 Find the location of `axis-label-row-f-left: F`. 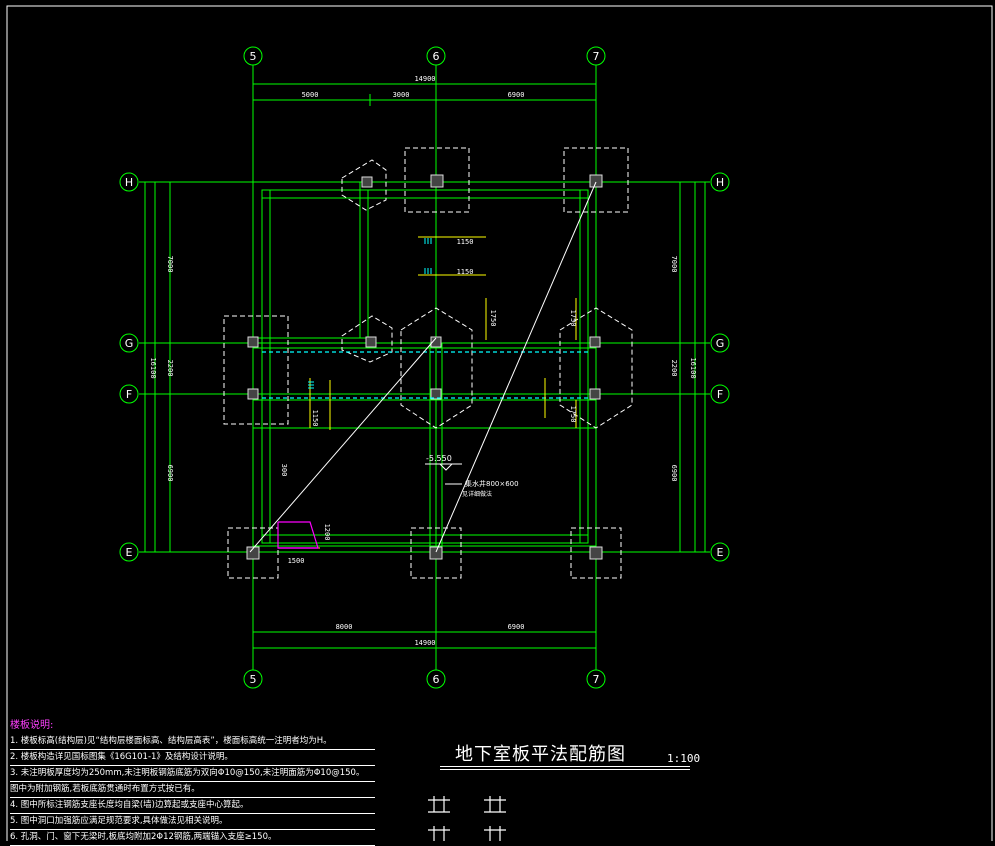

axis-label-row-f-left: F is located at coordinates (129, 394).